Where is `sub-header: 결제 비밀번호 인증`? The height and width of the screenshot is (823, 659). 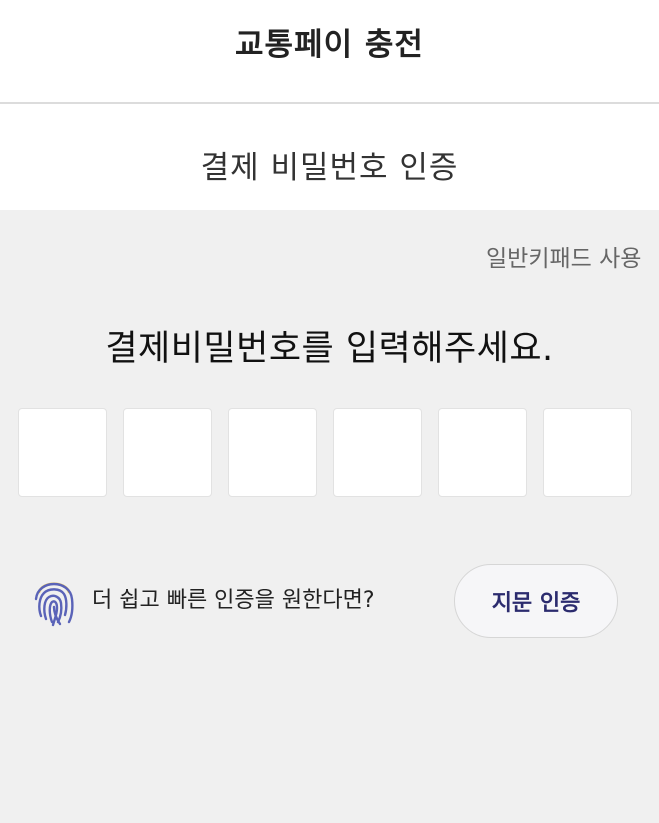 sub-header: 결제 비밀번호 인증 is located at coordinates (329, 157).